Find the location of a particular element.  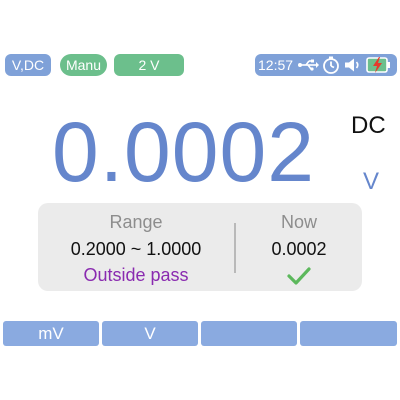

usb-icon is located at coordinates (308, 65).